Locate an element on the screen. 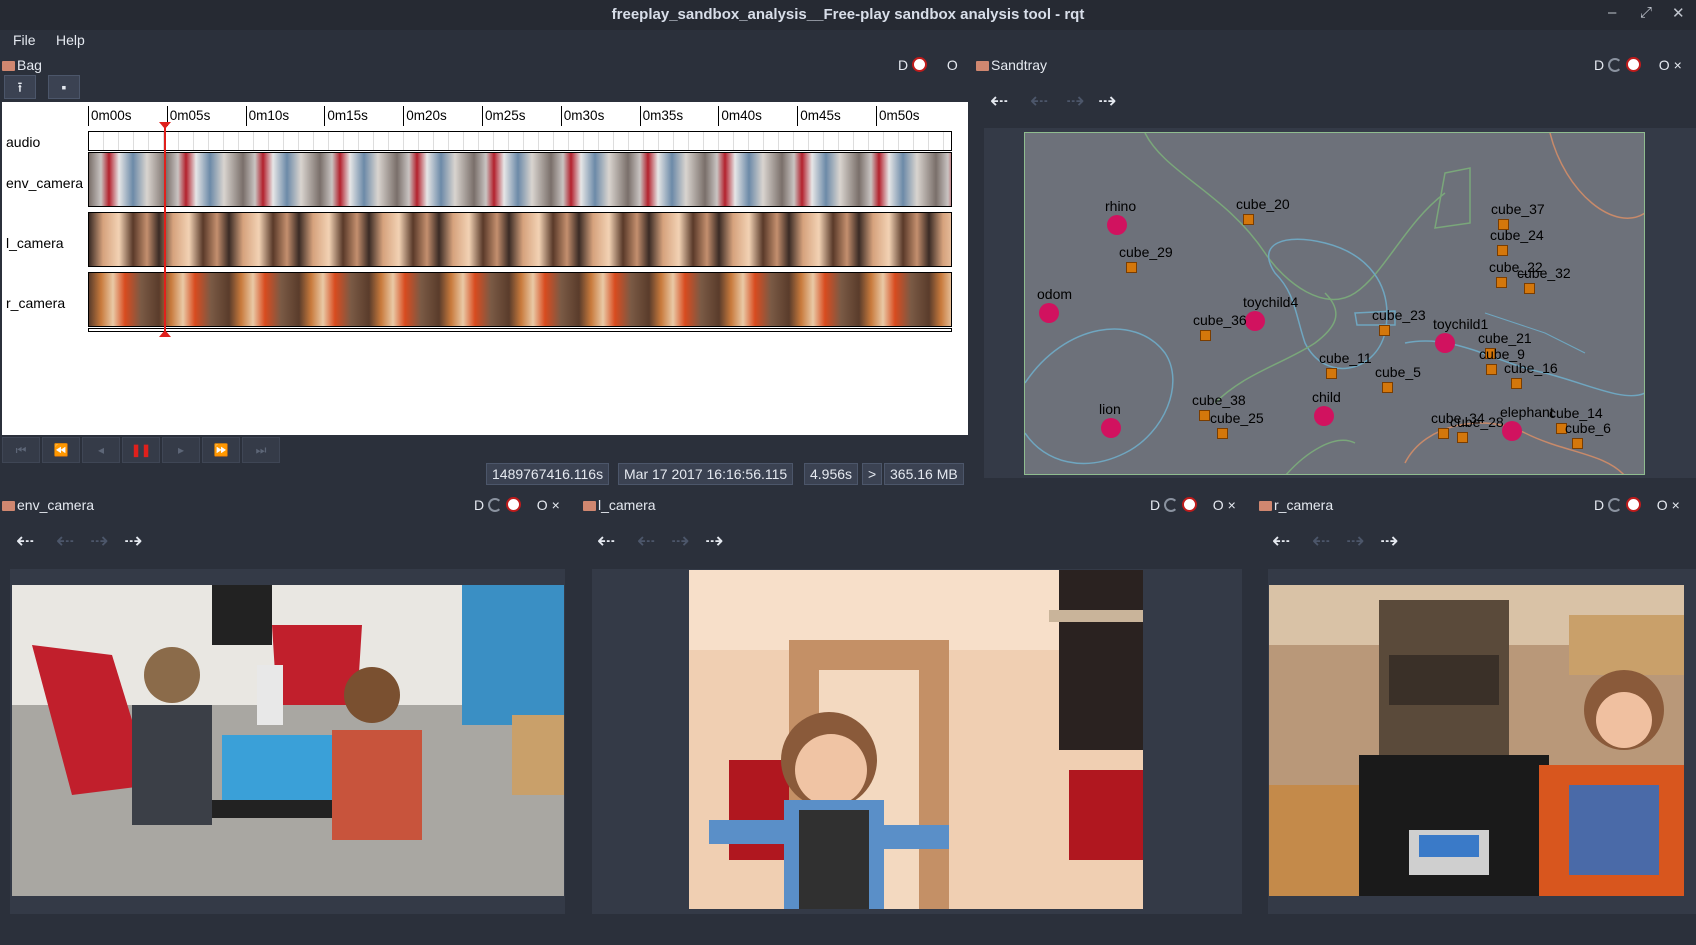 The width and height of the screenshot is (1696, 945). r-camera-track is located at coordinates (520, 299).